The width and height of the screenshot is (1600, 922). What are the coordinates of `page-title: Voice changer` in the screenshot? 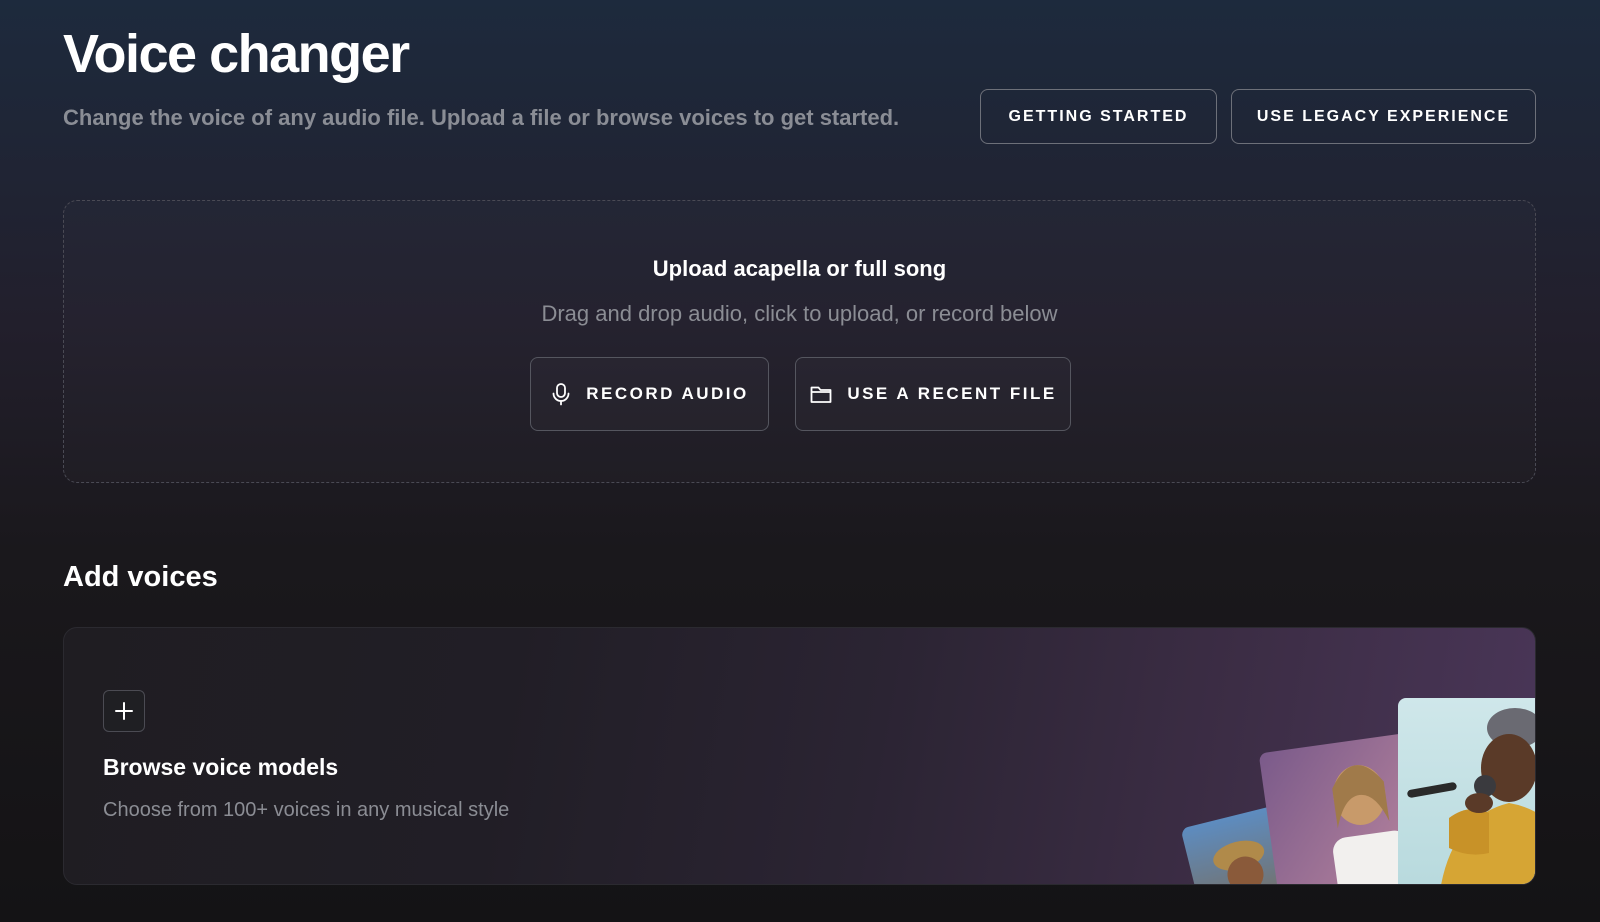 It's located at (236, 54).